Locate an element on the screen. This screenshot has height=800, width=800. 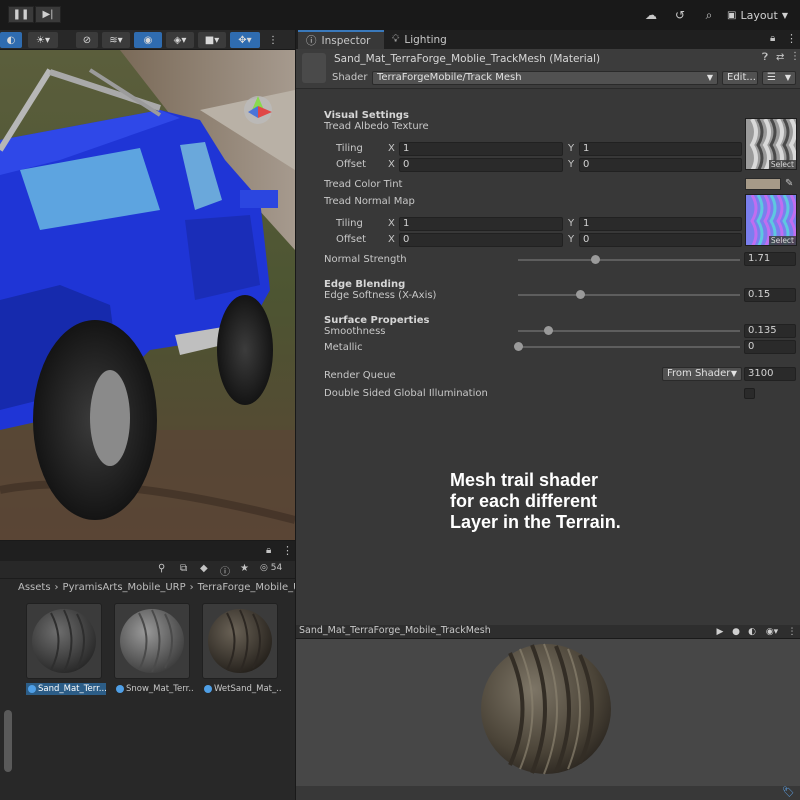
breadcrumb-item: PyramisArts_Mobile_URP is located at coordinates (124, 587).